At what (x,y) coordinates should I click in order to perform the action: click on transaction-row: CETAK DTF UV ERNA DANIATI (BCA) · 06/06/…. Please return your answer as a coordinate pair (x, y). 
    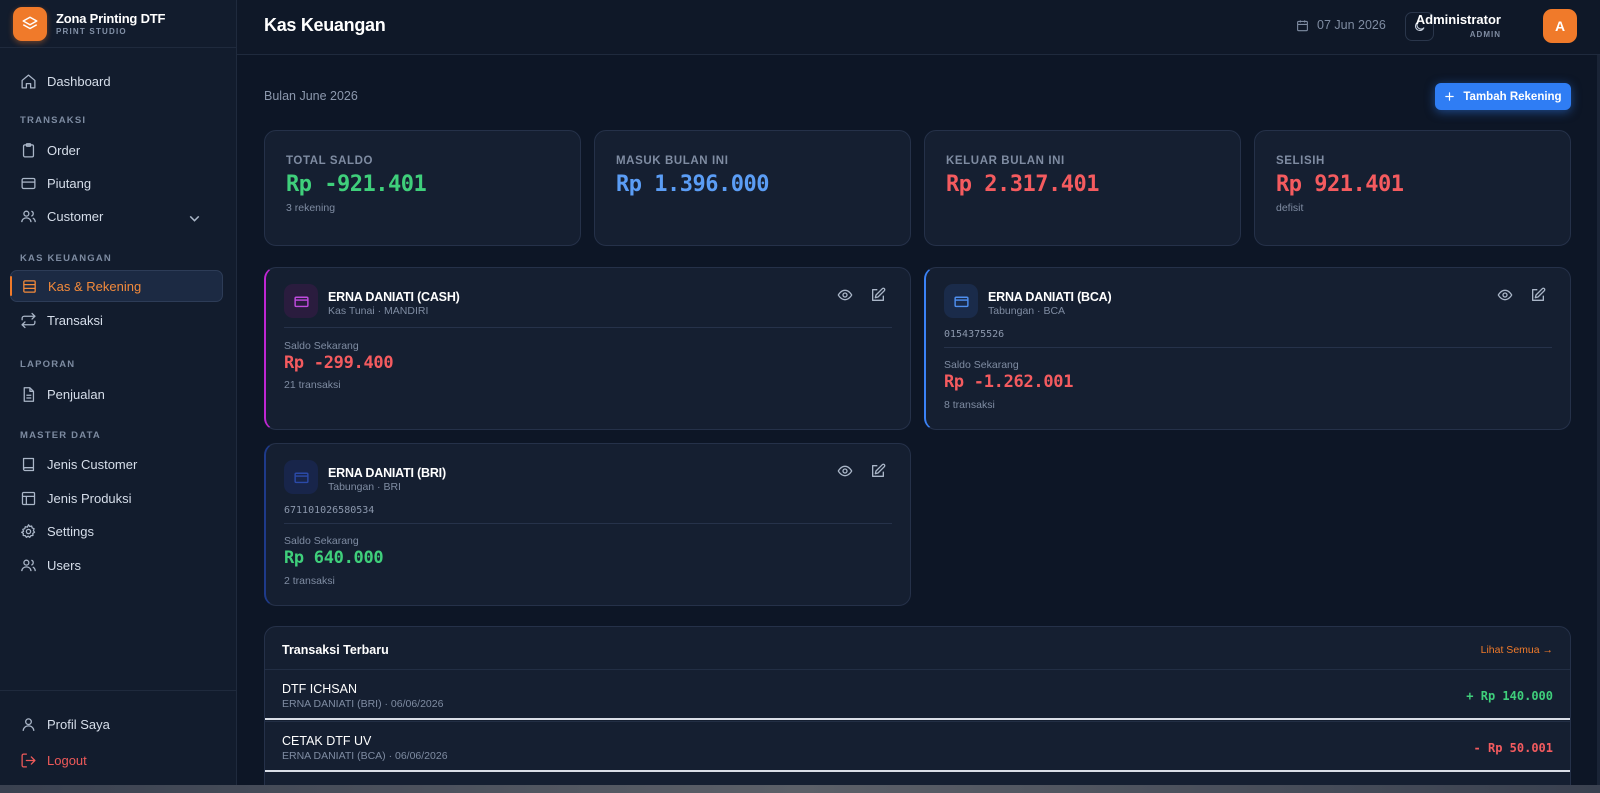
    Looking at the image, I should click on (917, 746).